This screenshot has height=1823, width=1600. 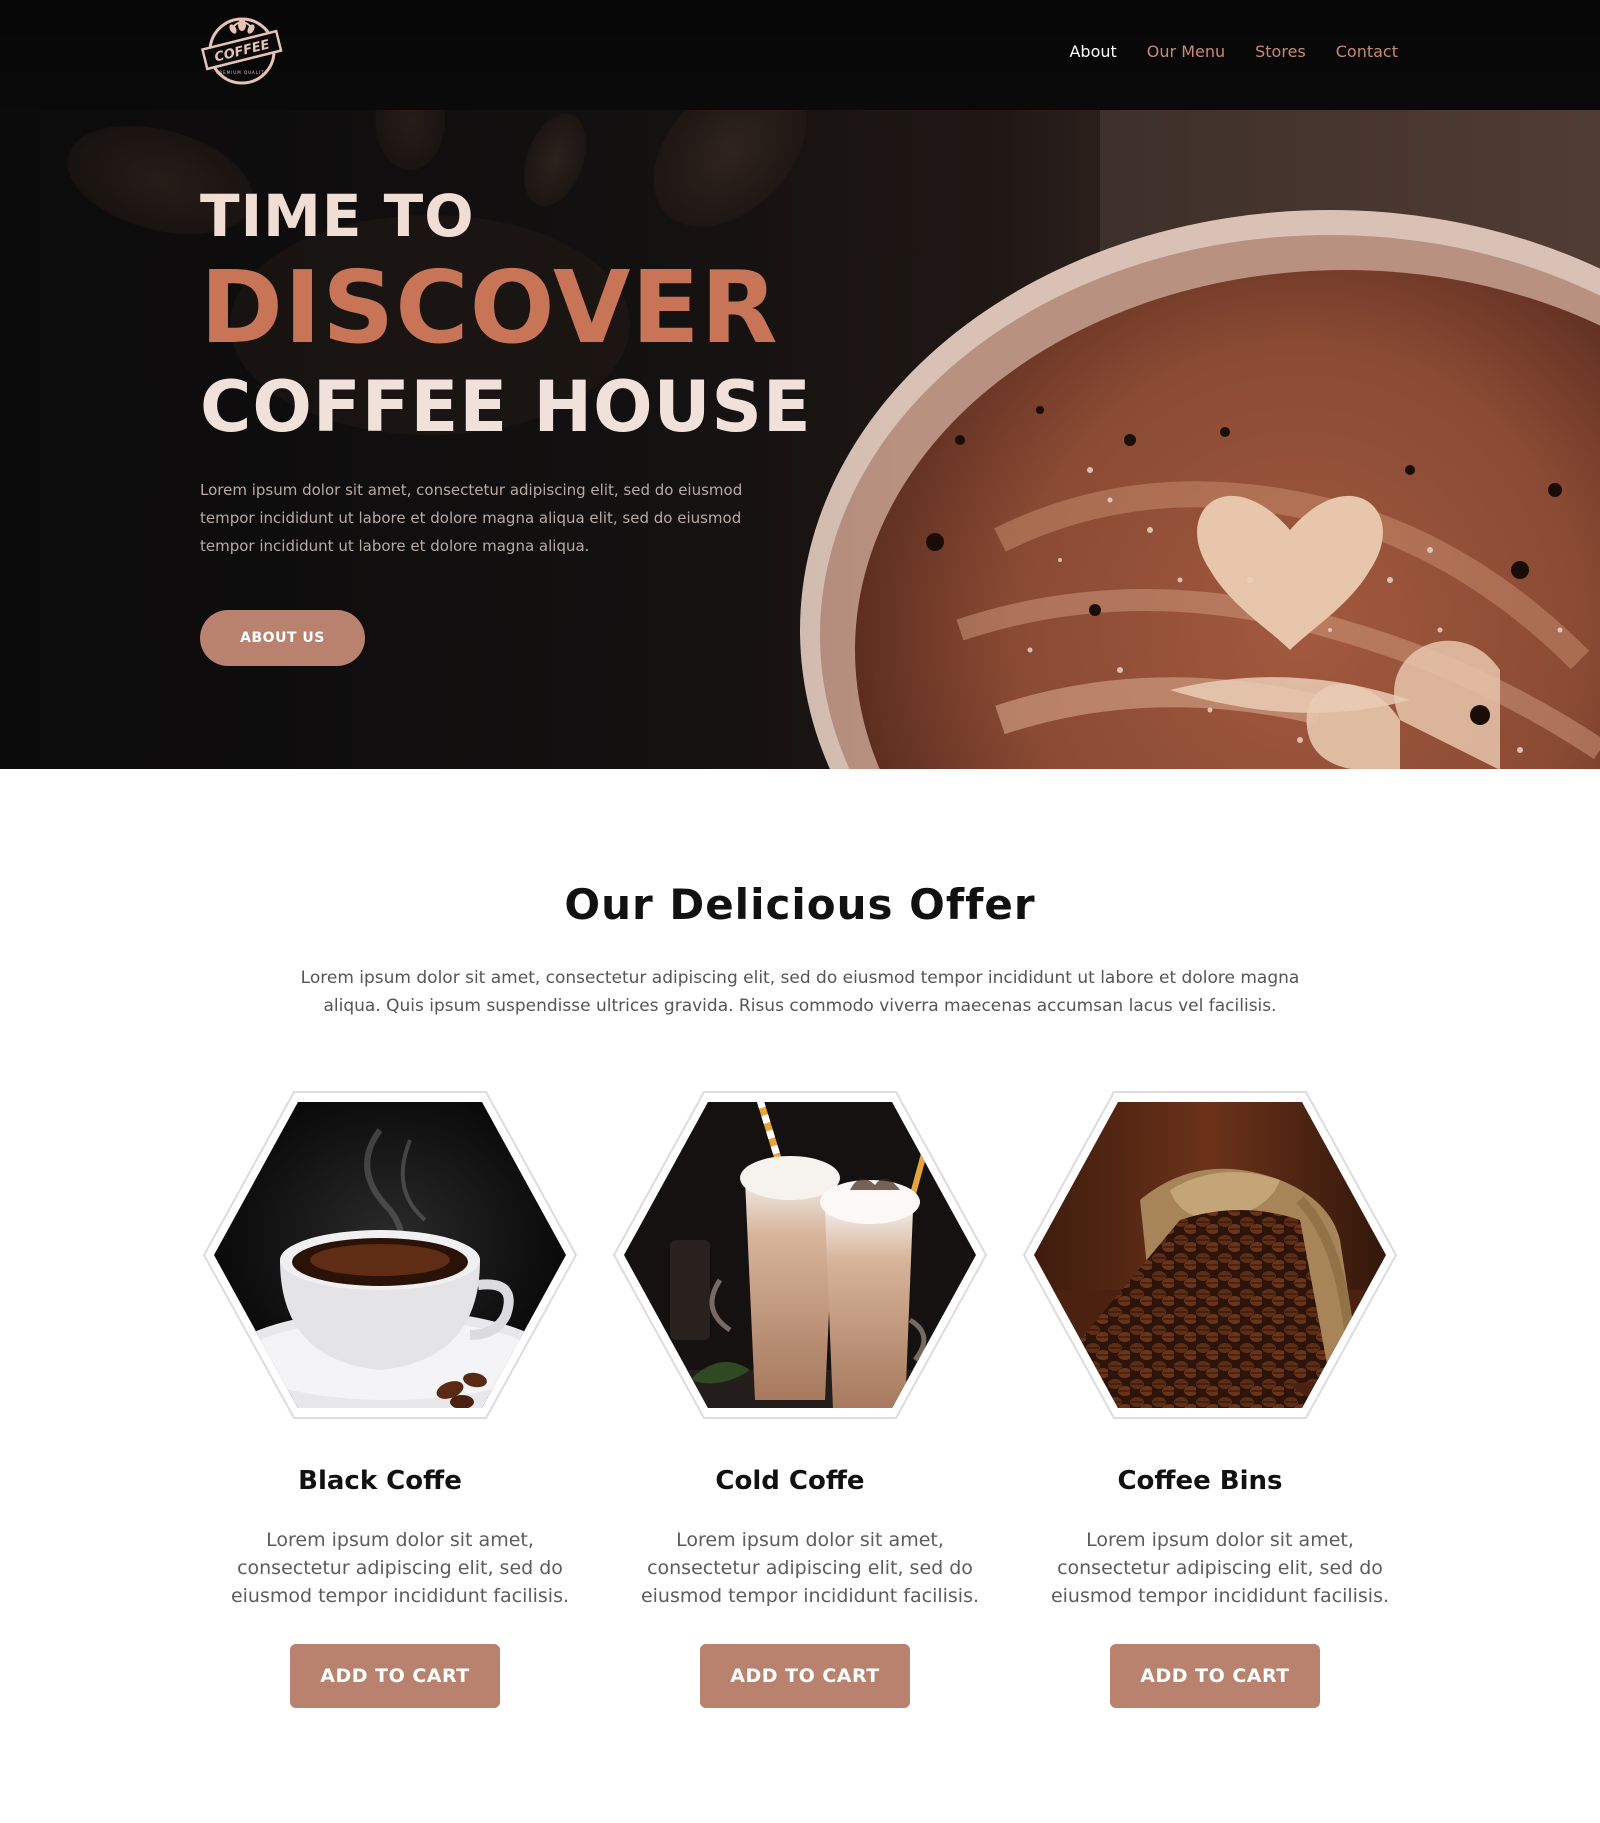 What do you see at coordinates (1210, 1255) in the screenshot?
I see `coffee-beans-image` at bounding box center [1210, 1255].